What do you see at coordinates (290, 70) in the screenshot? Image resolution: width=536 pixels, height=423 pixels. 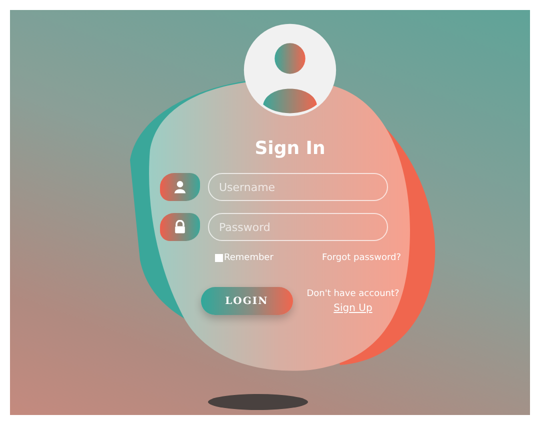 I see `avatar-icon` at bounding box center [290, 70].